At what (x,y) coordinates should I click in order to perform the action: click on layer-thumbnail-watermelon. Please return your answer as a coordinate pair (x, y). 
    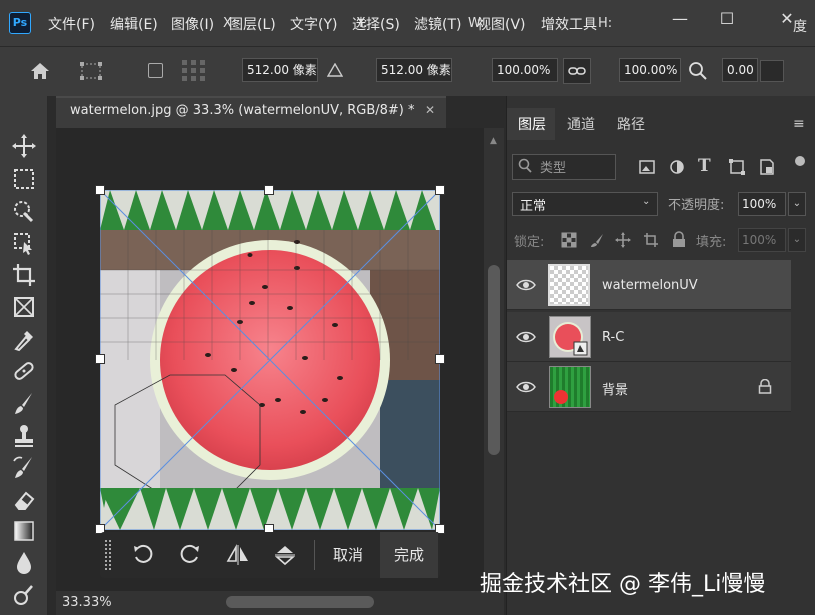
    Looking at the image, I should click on (570, 337).